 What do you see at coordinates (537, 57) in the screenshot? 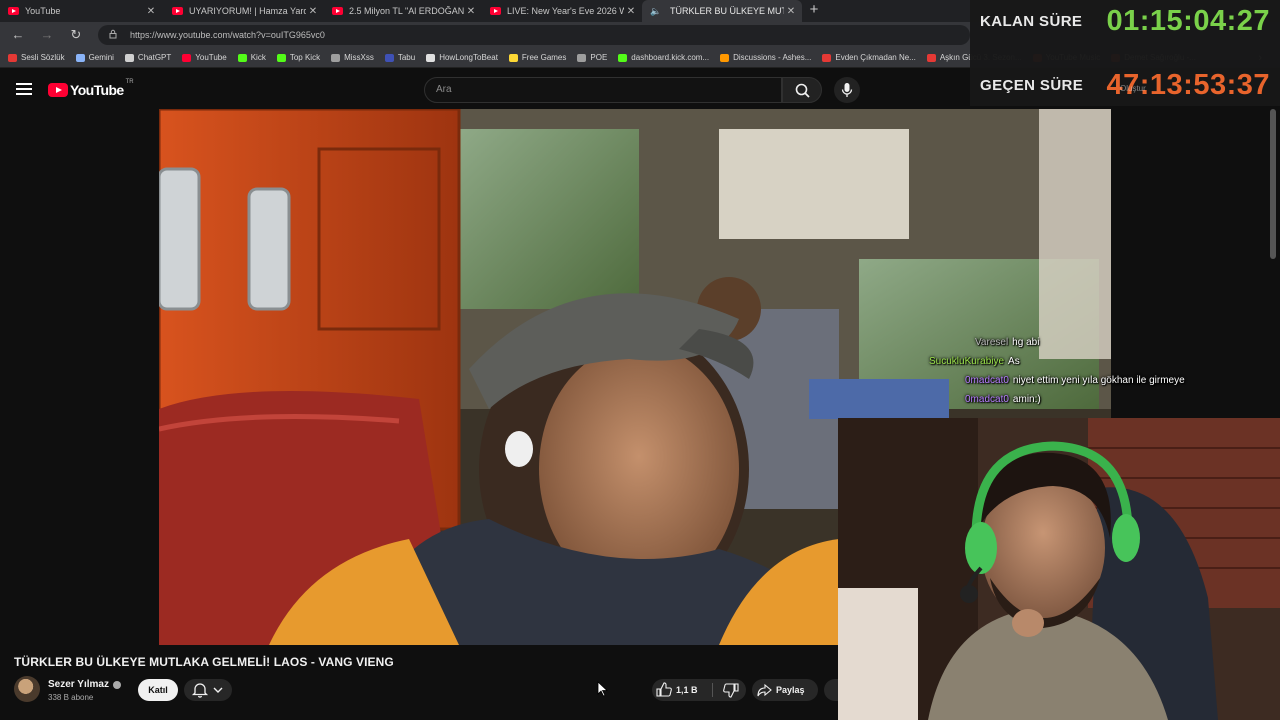
I see `bookmark-item: Free Games` at bounding box center [537, 57].